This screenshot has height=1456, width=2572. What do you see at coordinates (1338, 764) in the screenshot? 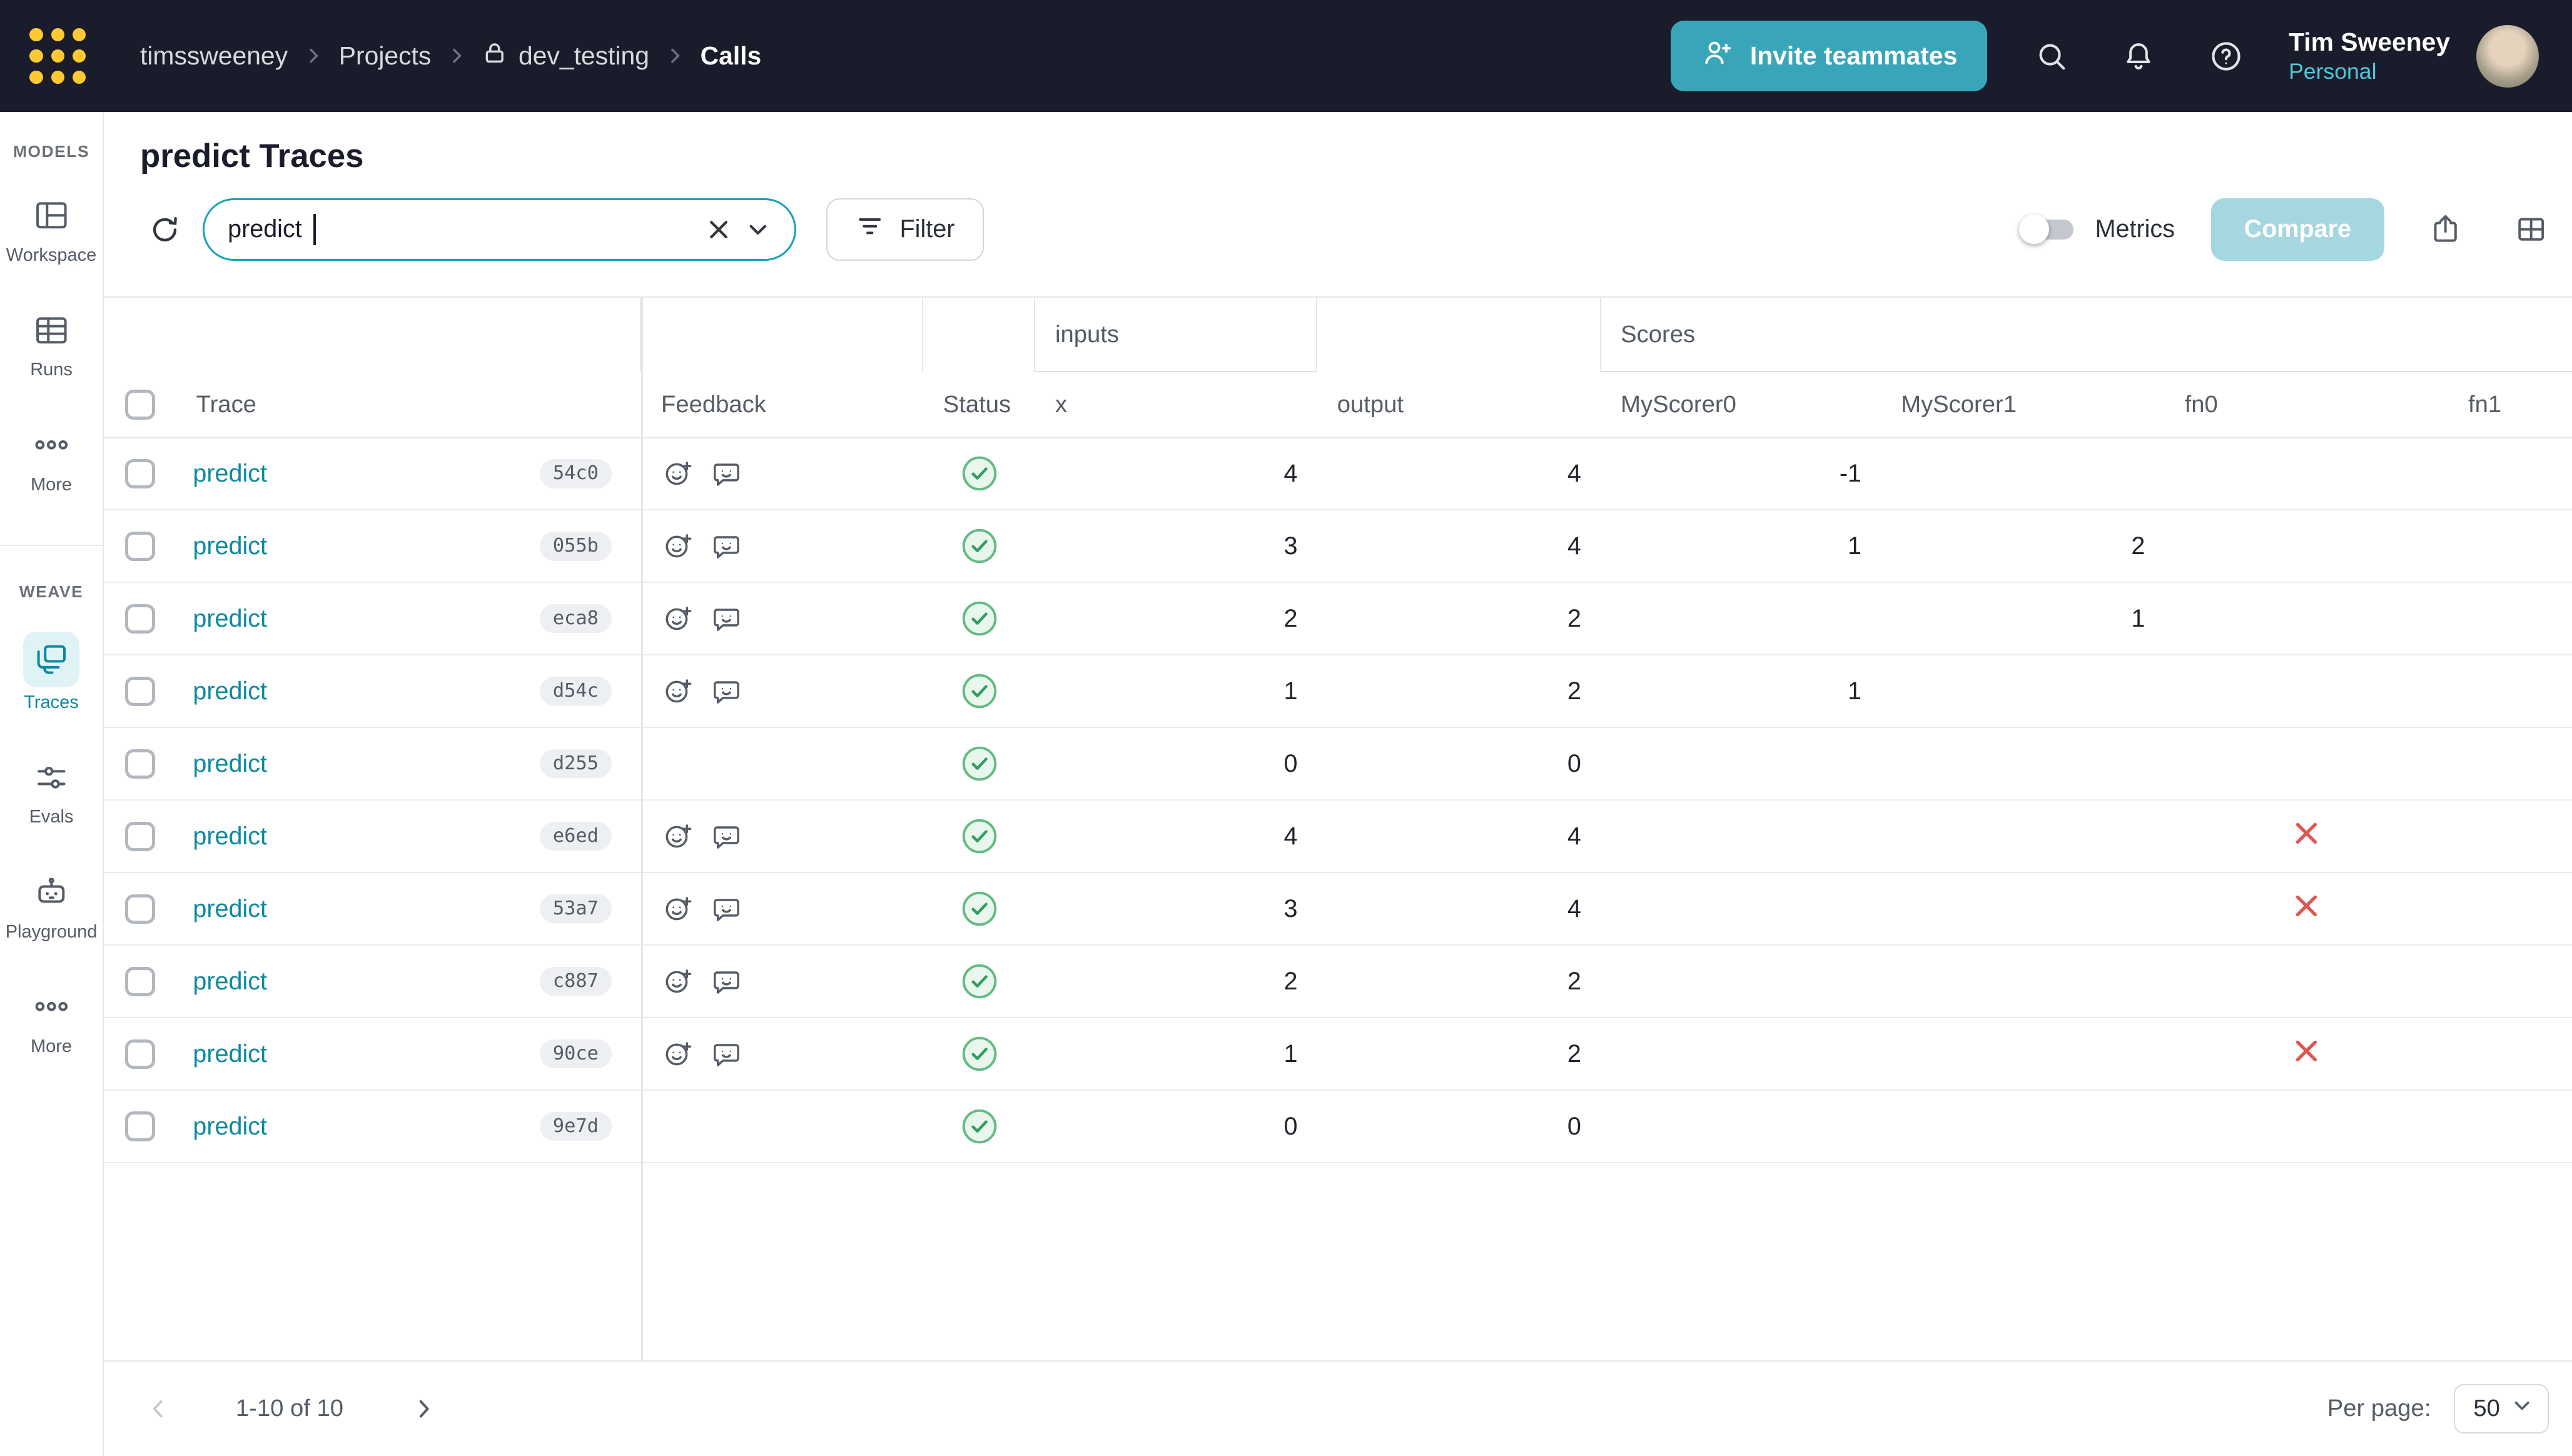
I see `table-row: predict d255 0 0` at bounding box center [1338, 764].